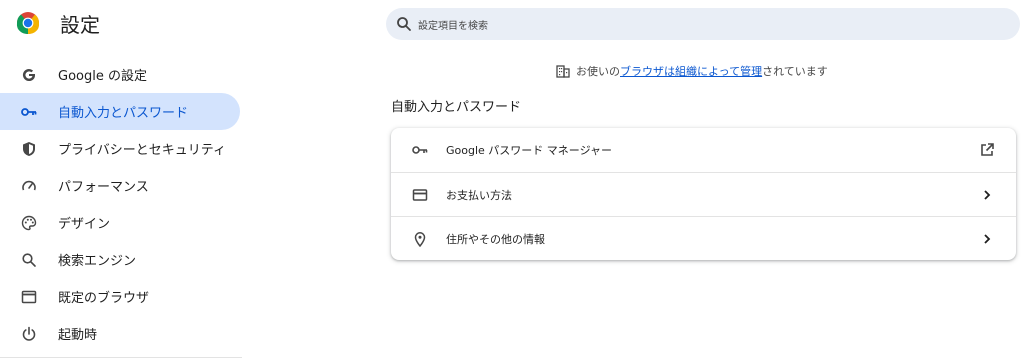 This screenshot has width=1024, height=362. I want to click on row-label: Google パスワード マネージャー, so click(529, 150).